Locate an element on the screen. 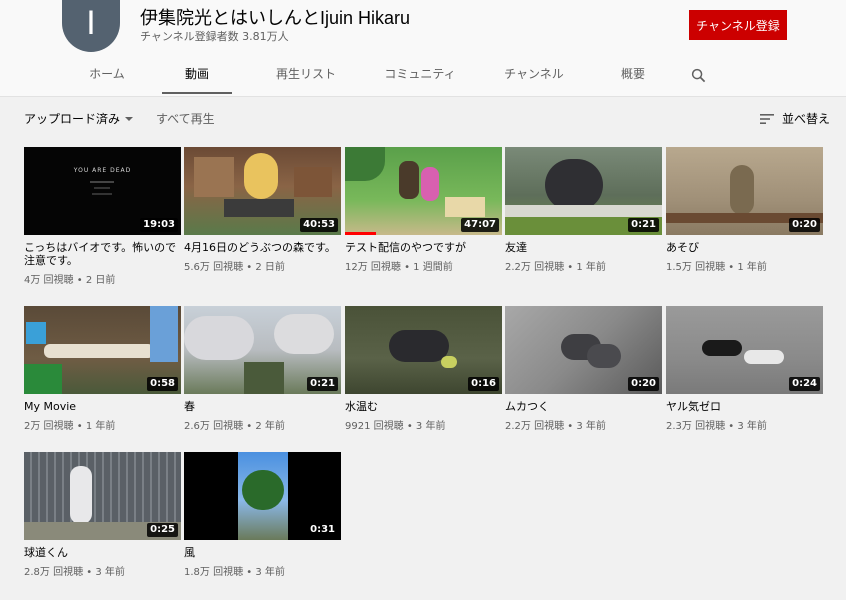 Image resolution: width=846 pixels, height=600 pixels. tab-home: ホーム is located at coordinates (107, 75).